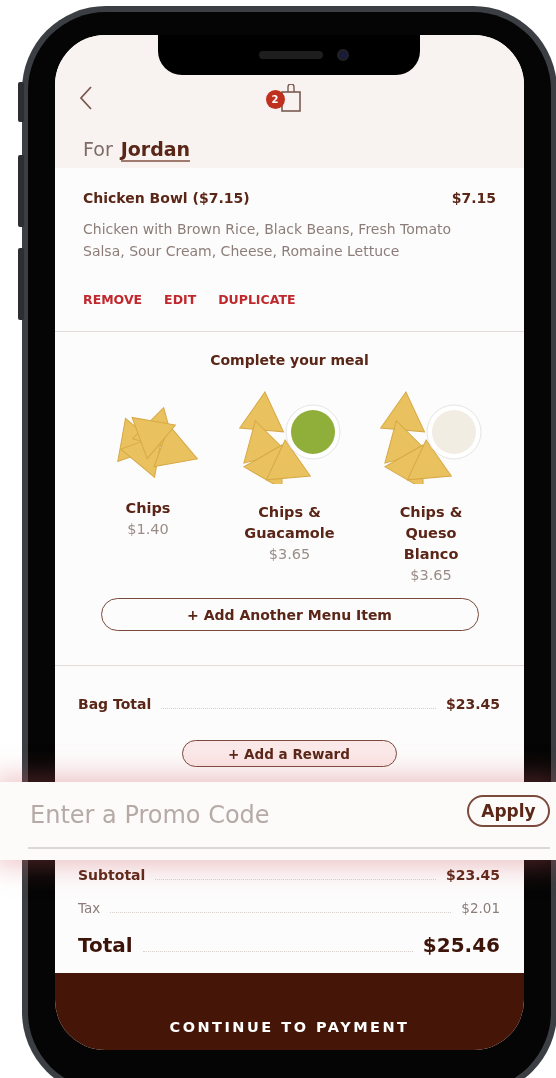 This screenshot has width=556, height=1078. What do you see at coordinates (461, 945) in the screenshot?
I see `summary-value: $25.46` at bounding box center [461, 945].